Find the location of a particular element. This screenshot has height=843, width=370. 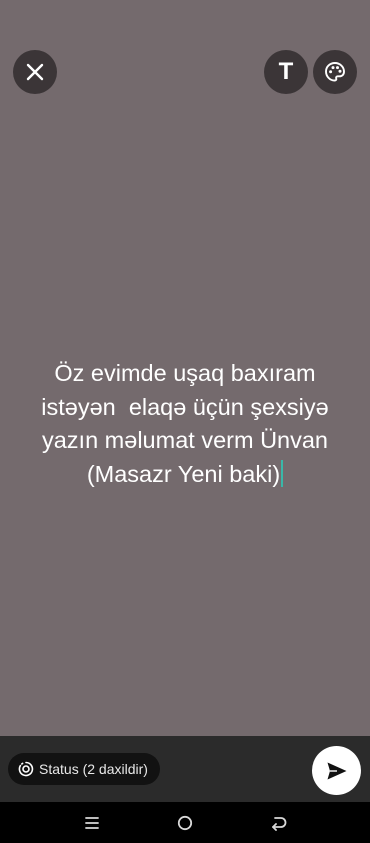

back-icon is located at coordinates (279, 824).